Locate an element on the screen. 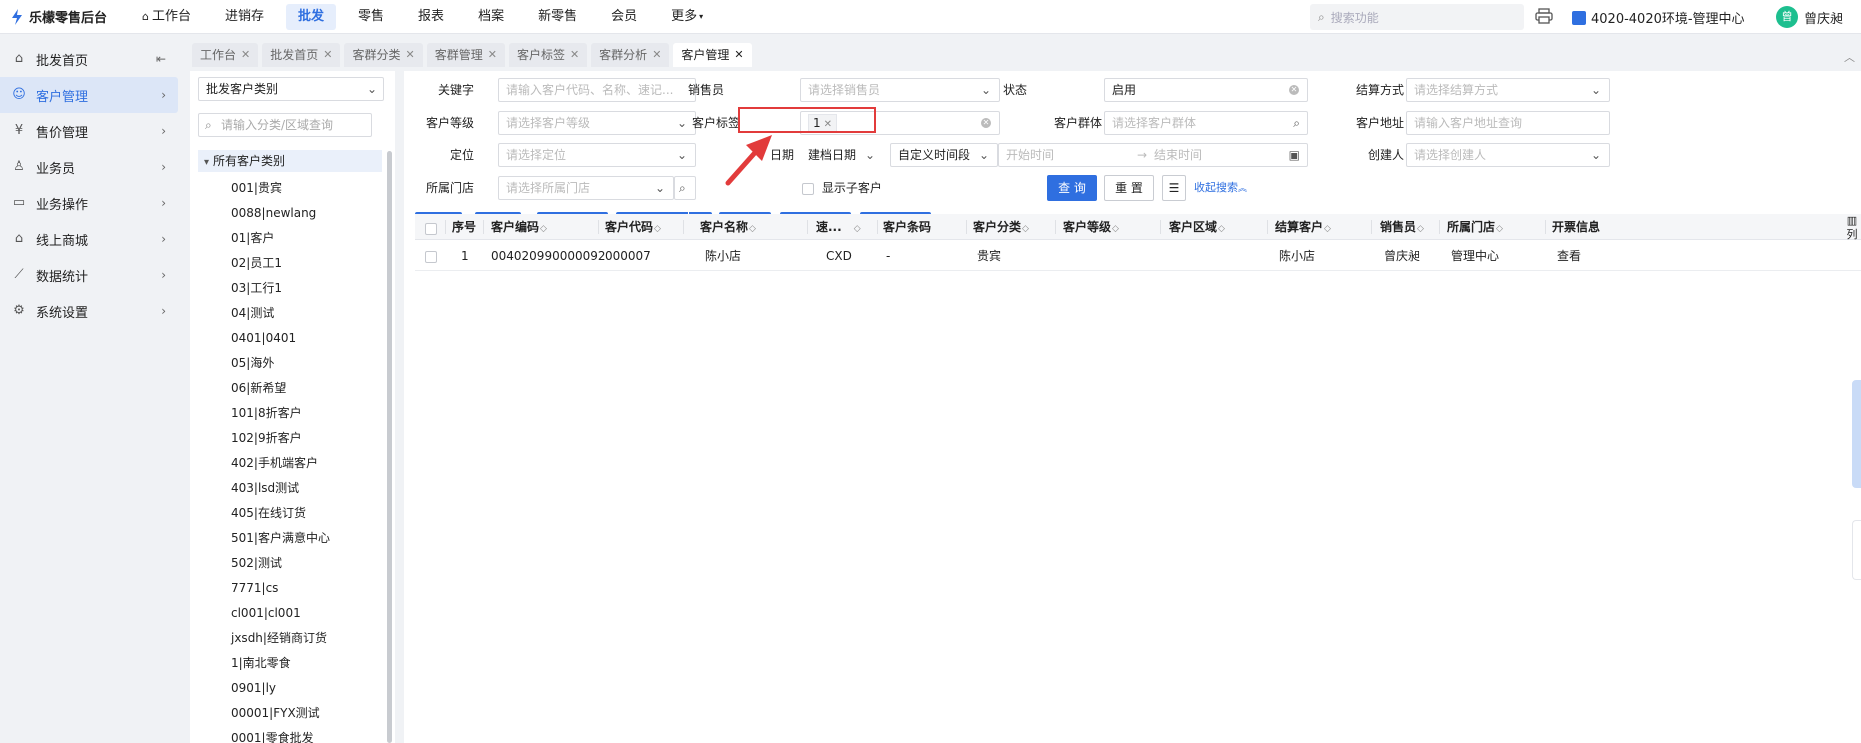 The height and width of the screenshot is (743, 1861). level-select: 请选择客户等级 ⌄ is located at coordinates (597, 123).